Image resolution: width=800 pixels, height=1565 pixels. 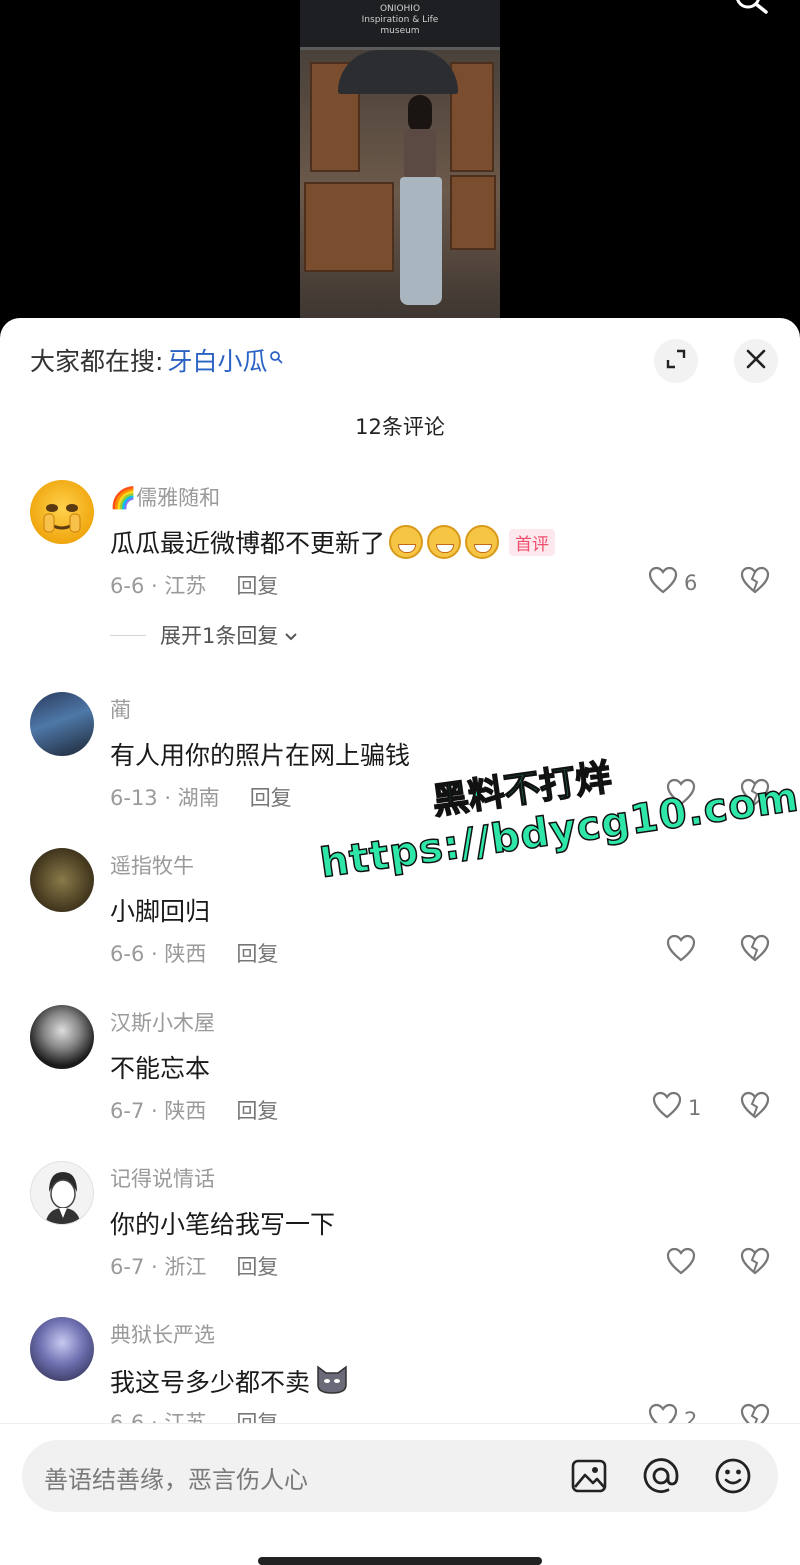 I want to click on comment-text: 瓜瓜最近微博都不更新了 首评, so click(x=333, y=542).